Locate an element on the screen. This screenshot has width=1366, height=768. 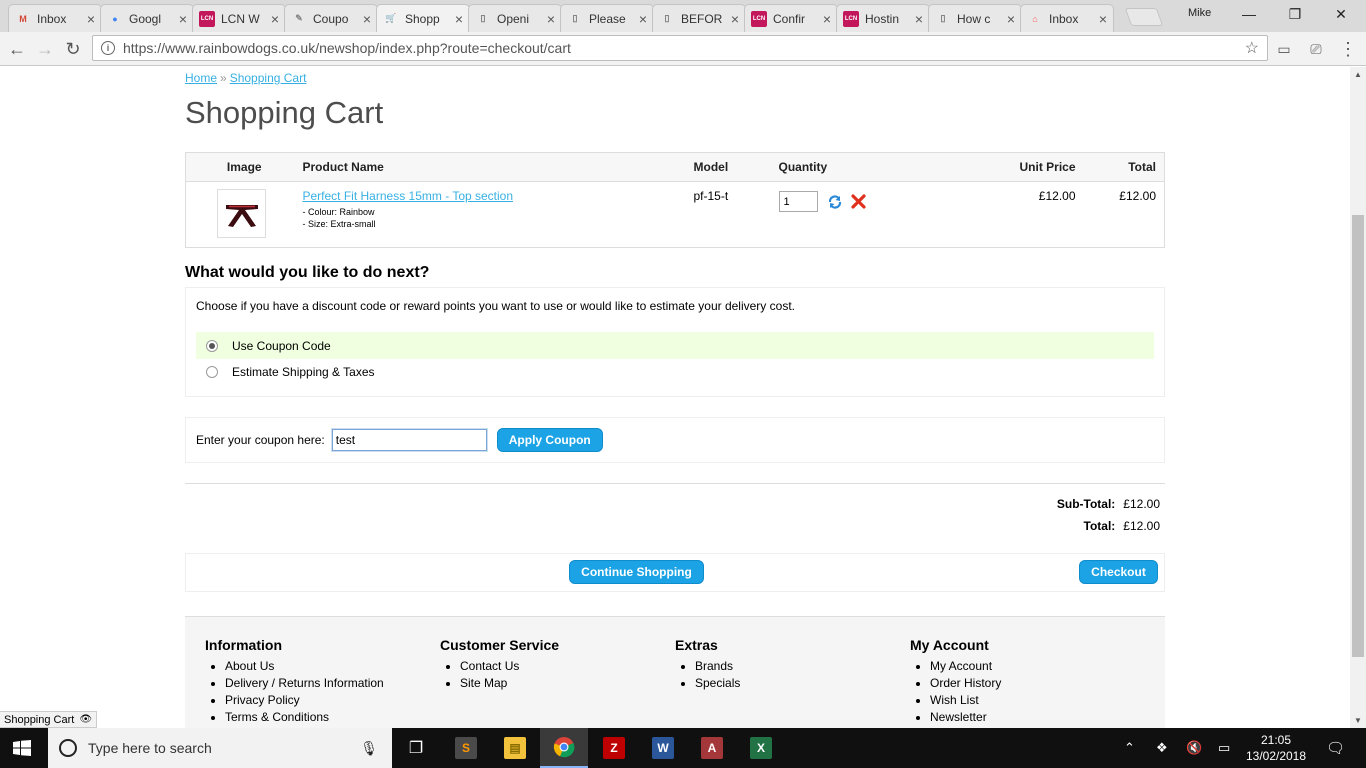
footer-link: Privacy Policy is located at coordinates (304, 701).